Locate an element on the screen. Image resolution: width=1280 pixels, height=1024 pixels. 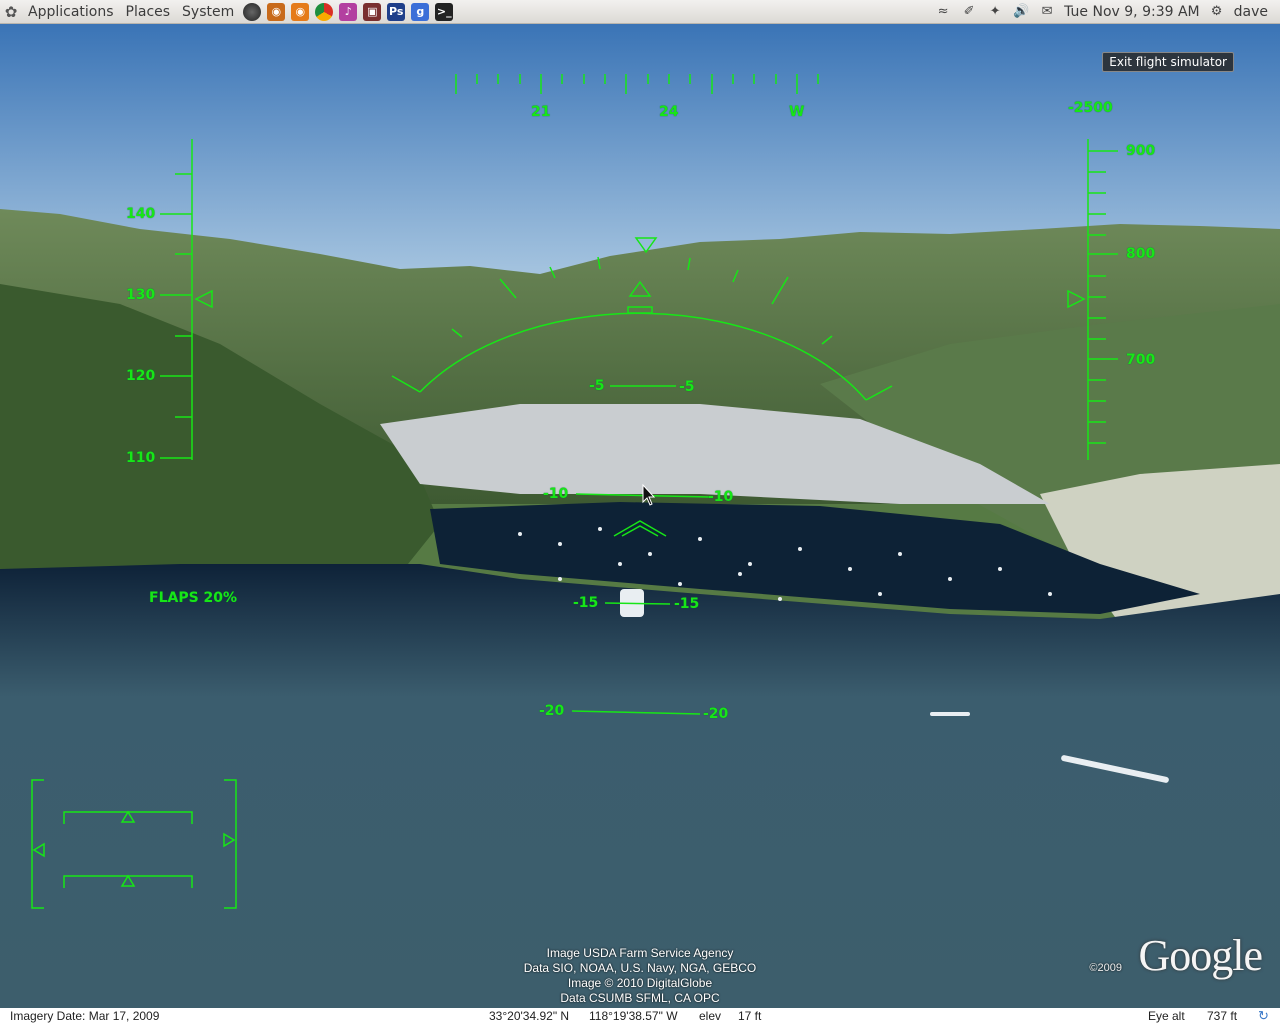
flaps-indicator: FLAPS 20% is located at coordinates (193, 598).